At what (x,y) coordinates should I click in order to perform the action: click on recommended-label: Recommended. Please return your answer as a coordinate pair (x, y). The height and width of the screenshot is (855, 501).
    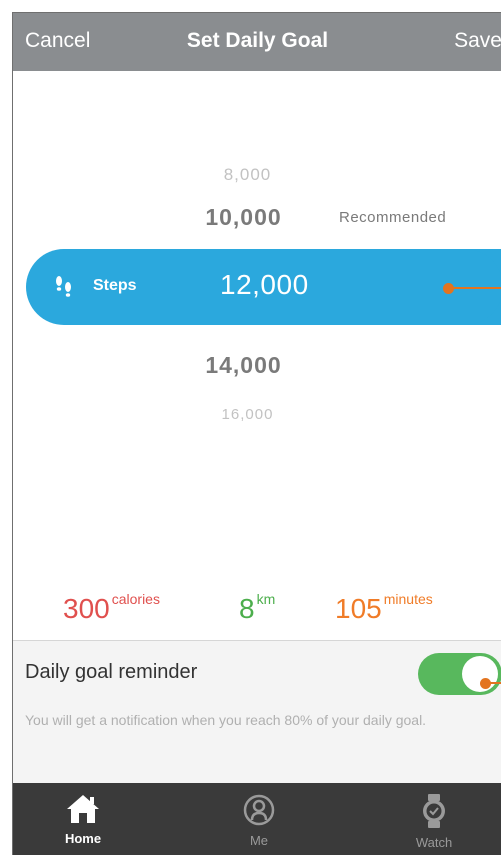
    Looking at the image, I should click on (393, 217).